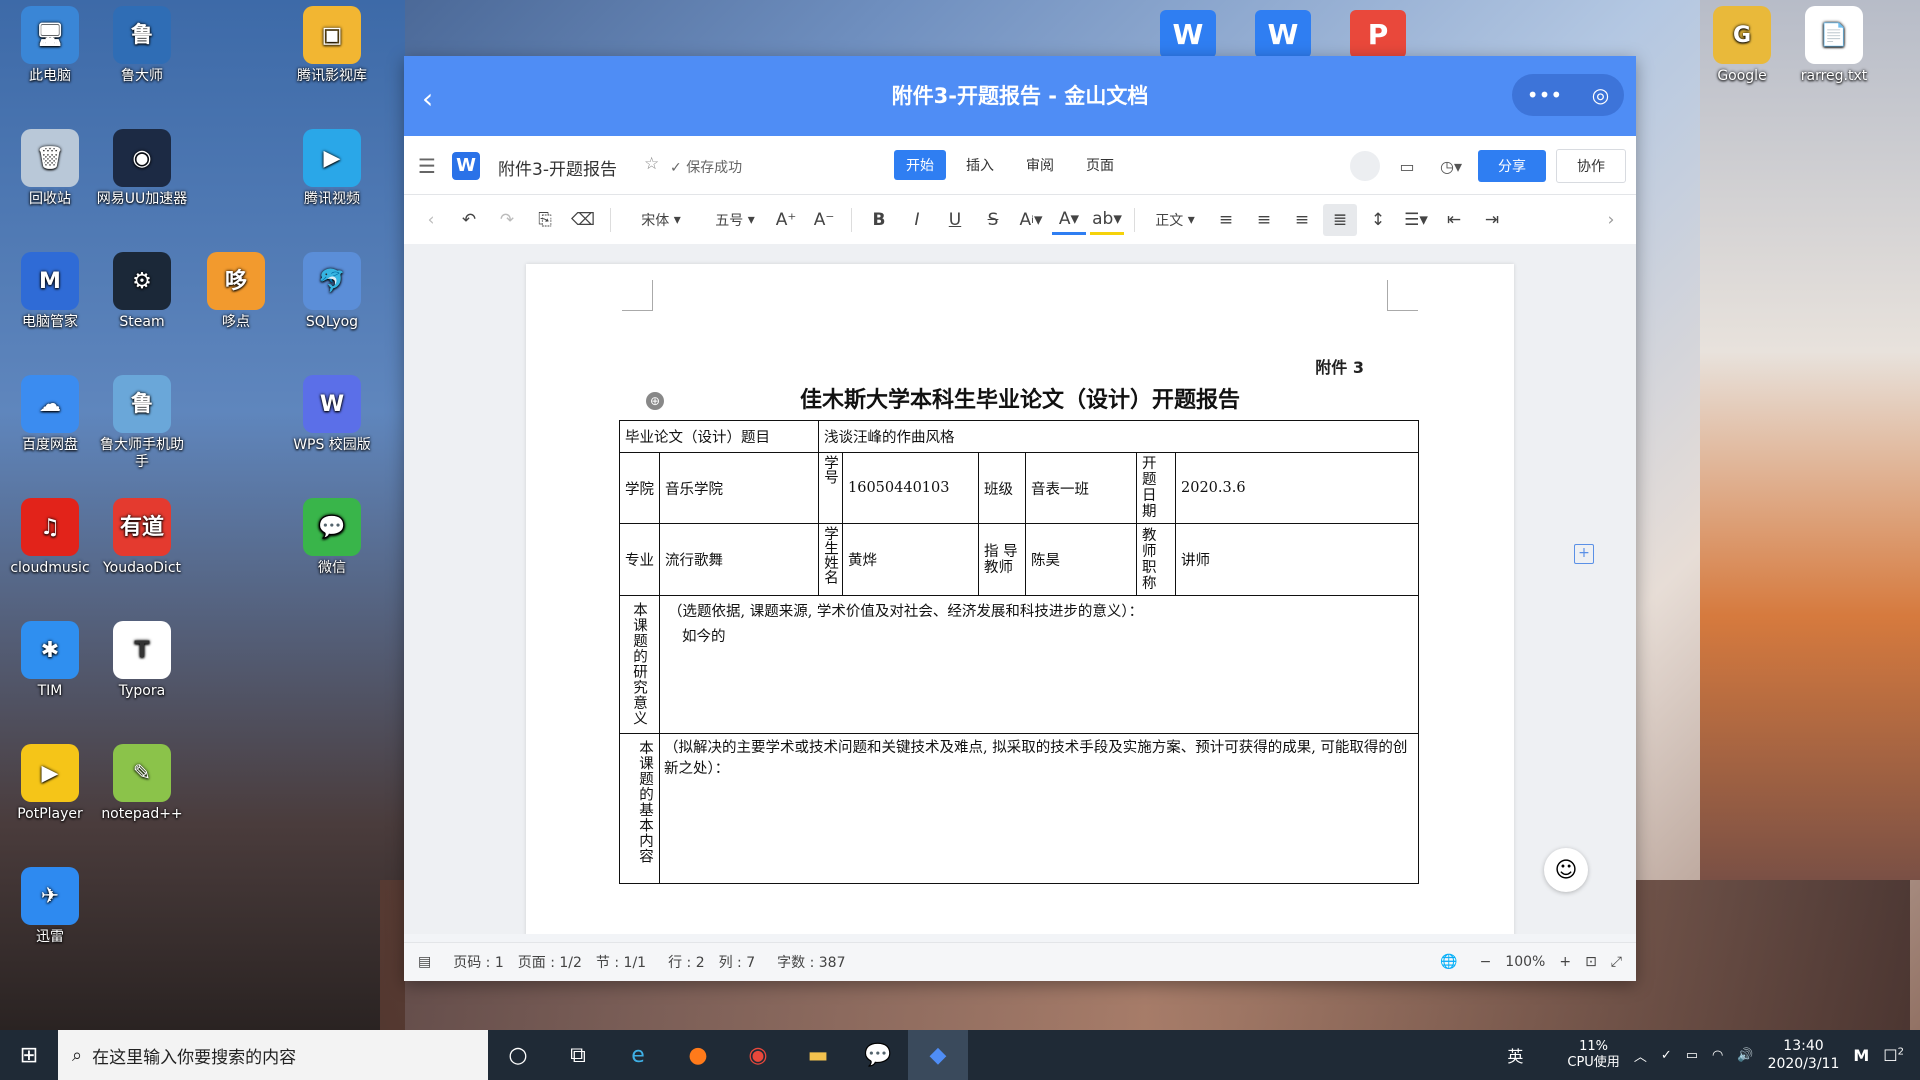 Image resolution: width=1920 pixels, height=1080 pixels. What do you see at coordinates (818, 1055) in the screenshot?
I see `explorer-icon: ▬` at bounding box center [818, 1055].